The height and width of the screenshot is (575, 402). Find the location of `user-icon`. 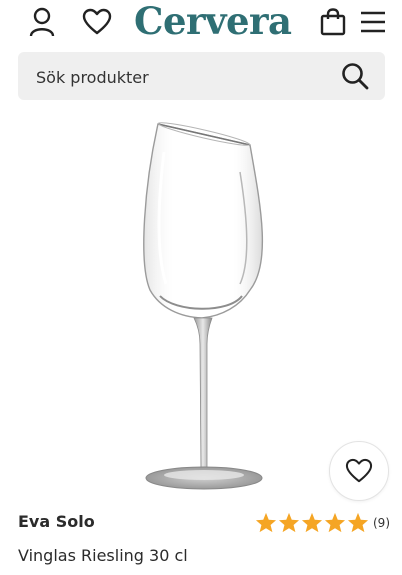

user-icon is located at coordinates (42, 22).